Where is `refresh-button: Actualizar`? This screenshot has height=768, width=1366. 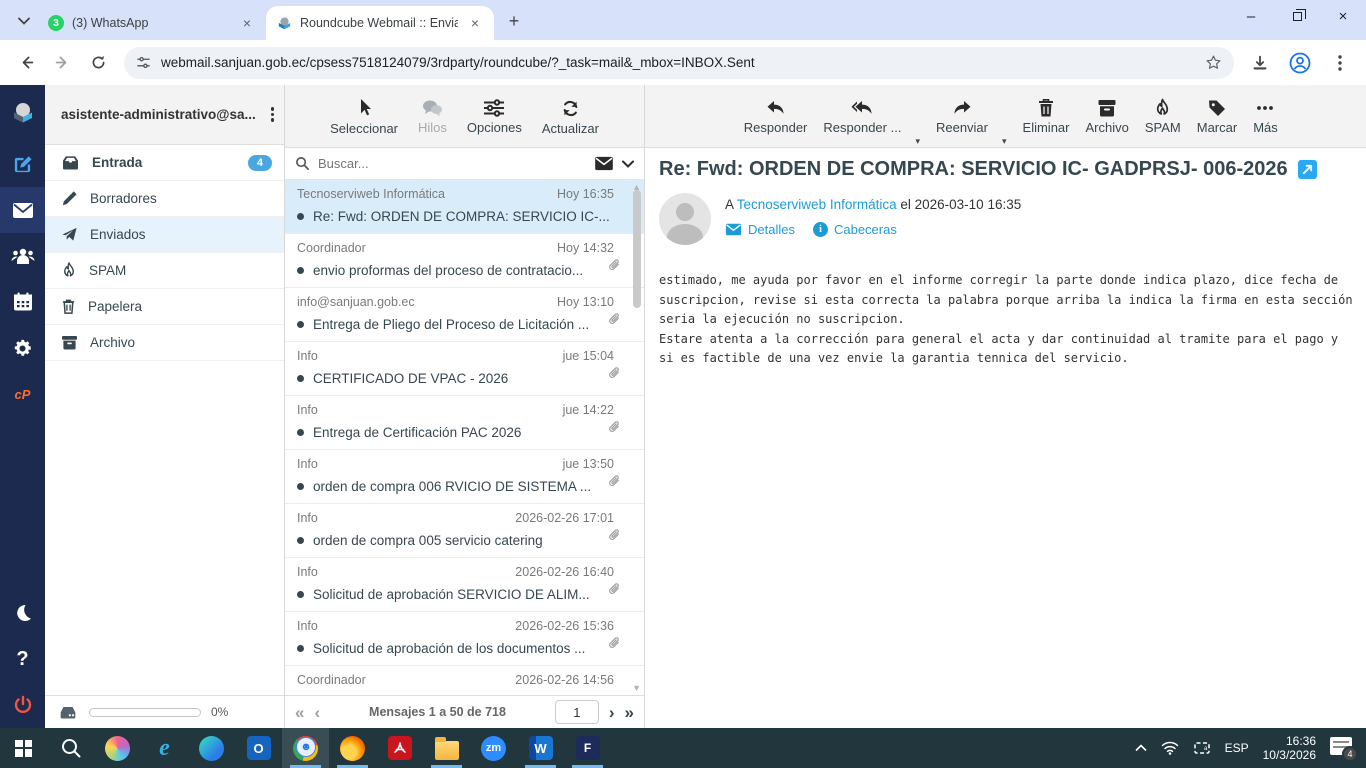 refresh-button: Actualizar is located at coordinates (570, 116).